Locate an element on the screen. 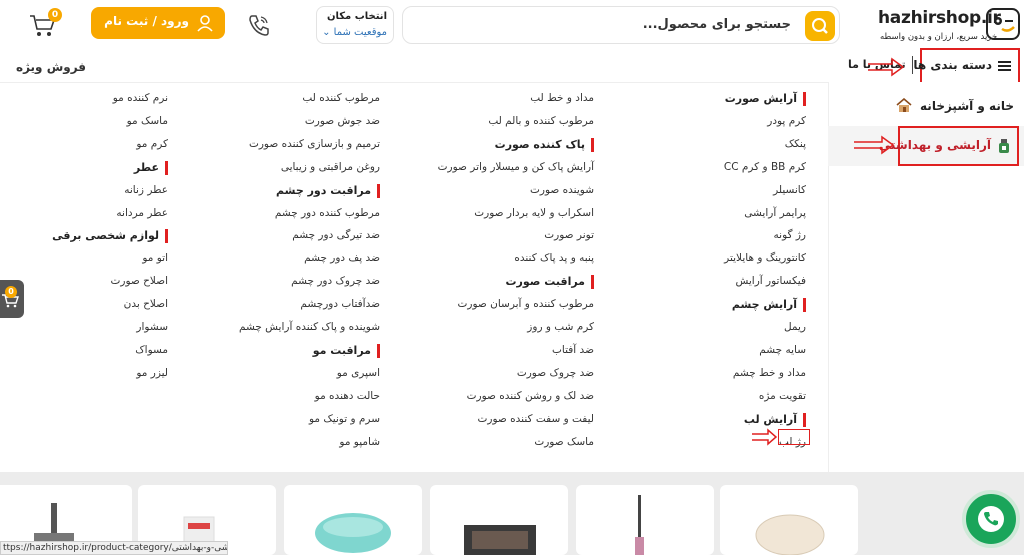 The image size is (1024, 555). menu-item: مرطوب کننده لب is located at coordinates (341, 98).